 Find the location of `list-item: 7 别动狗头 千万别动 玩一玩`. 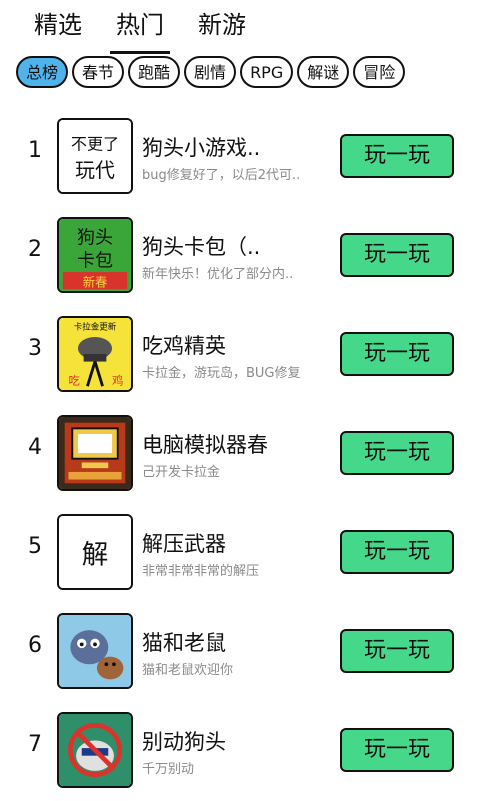

list-item: 7 别动狗头 千万别动 玩一玩 is located at coordinates (240, 751).